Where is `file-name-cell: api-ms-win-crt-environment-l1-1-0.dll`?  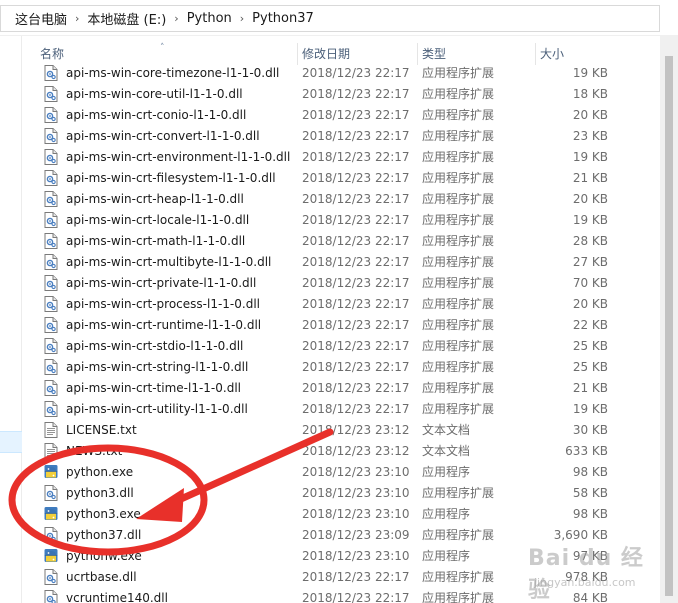 file-name-cell: api-ms-win-crt-environment-l1-1-0.dll is located at coordinates (167, 156).